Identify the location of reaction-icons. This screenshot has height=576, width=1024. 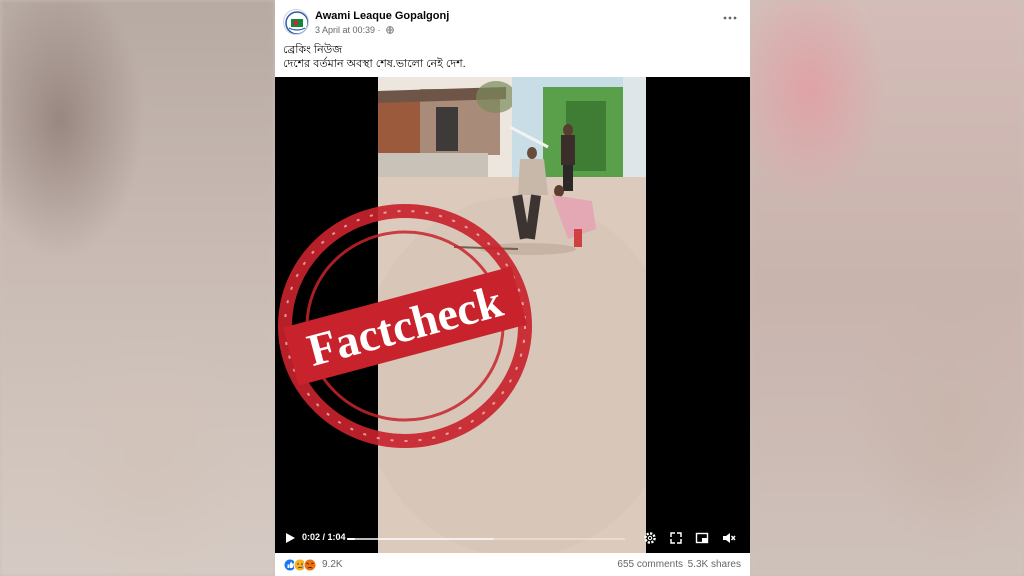
(303, 565).